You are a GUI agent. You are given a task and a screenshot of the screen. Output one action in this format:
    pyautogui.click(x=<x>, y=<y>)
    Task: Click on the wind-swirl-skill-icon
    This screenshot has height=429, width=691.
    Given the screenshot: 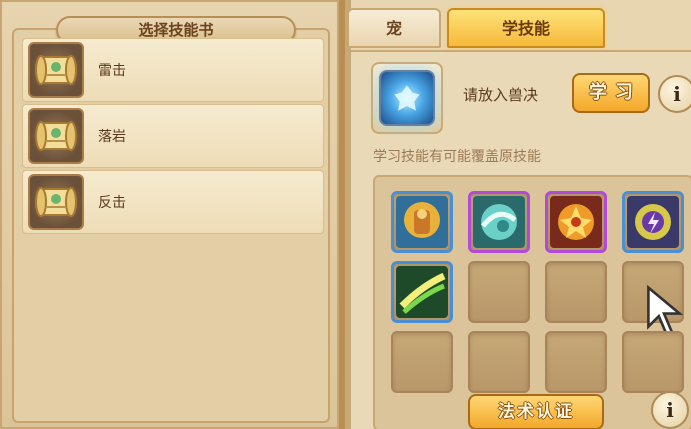 What is the action you would take?
    pyautogui.click(x=499, y=222)
    